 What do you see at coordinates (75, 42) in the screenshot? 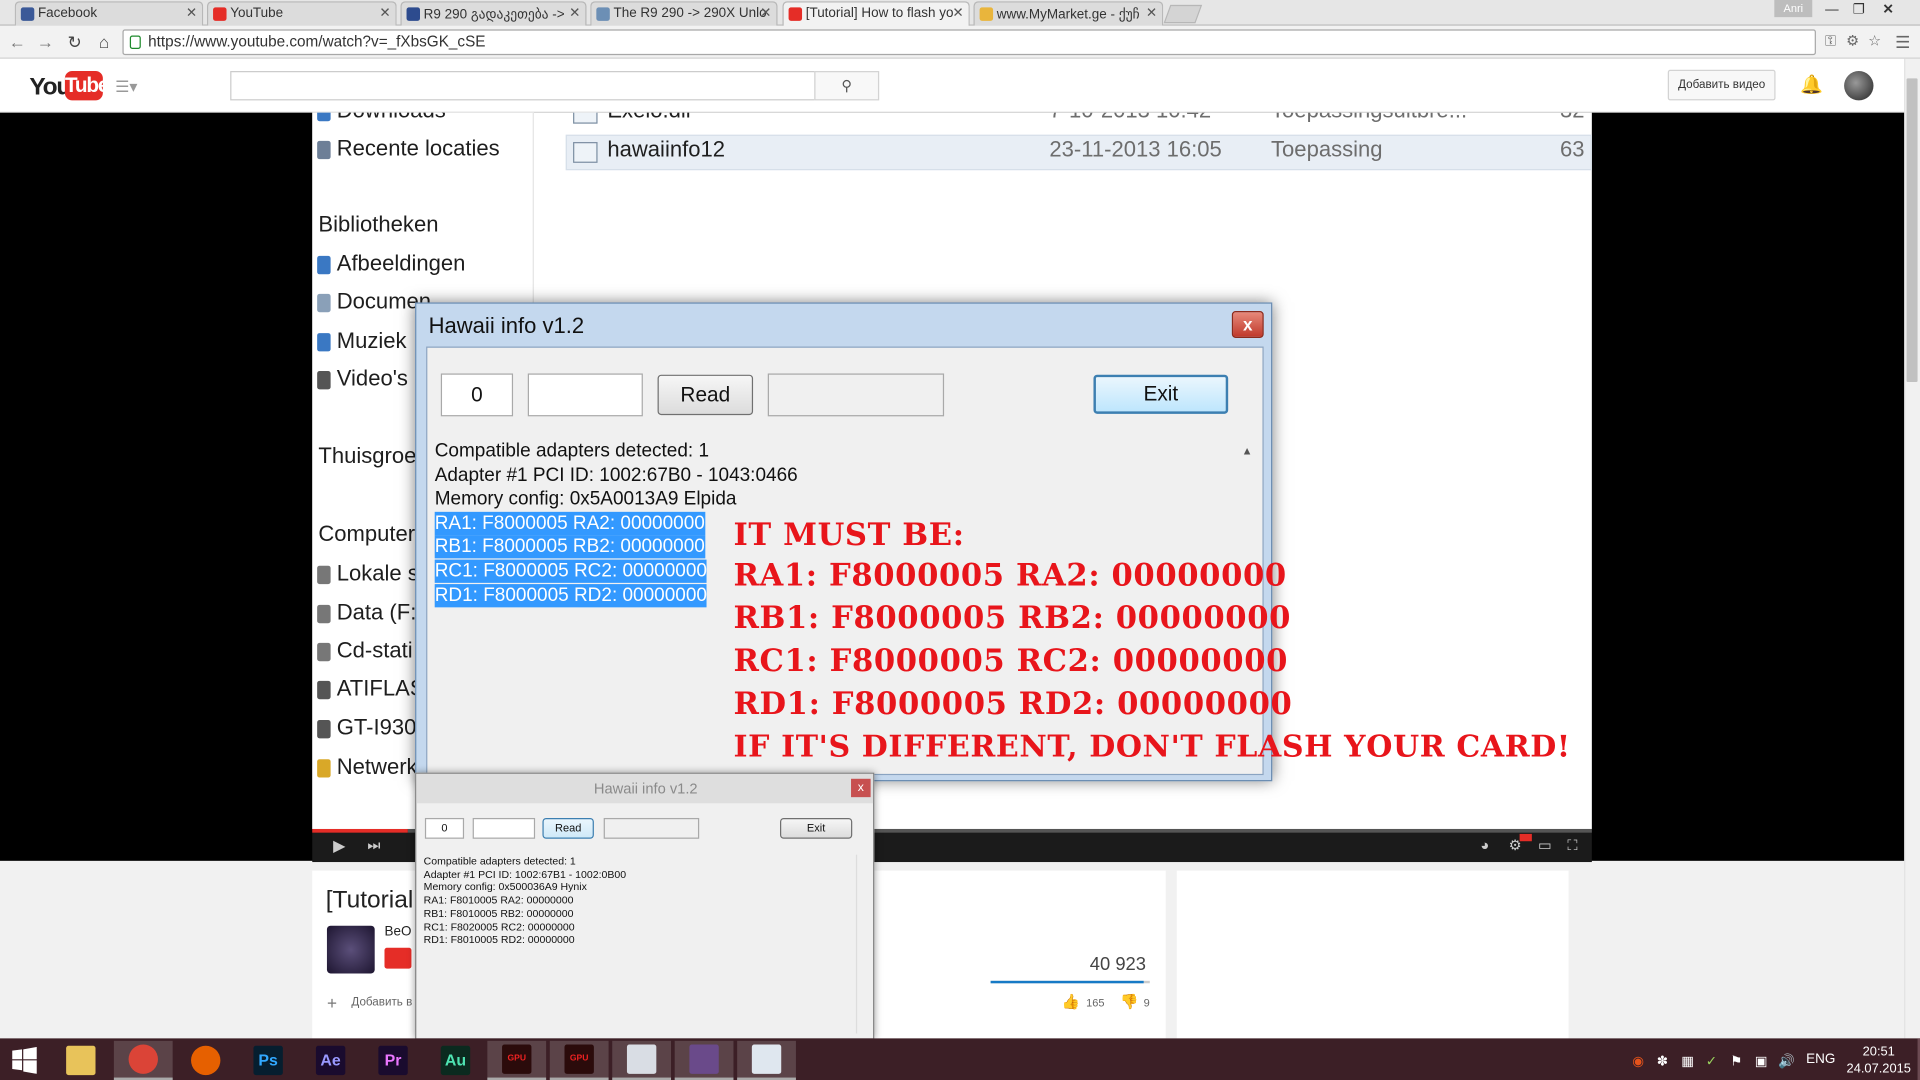
I see `reload-icon: ↻` at bounding box center [75, 42].